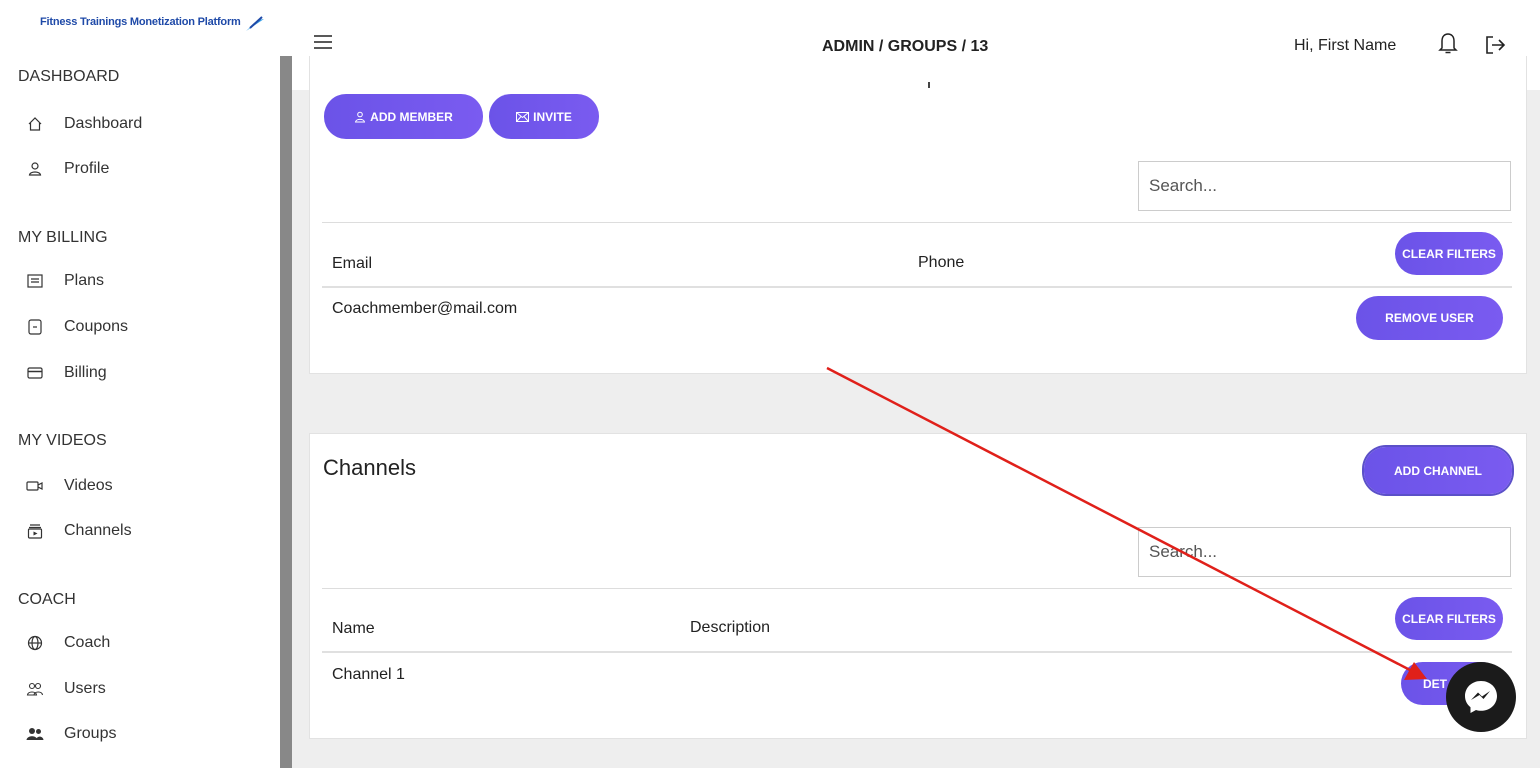 The image size is (1540, 768). I want to click on add-channel-button: ADD CHANNEL, so click(1438, 470).